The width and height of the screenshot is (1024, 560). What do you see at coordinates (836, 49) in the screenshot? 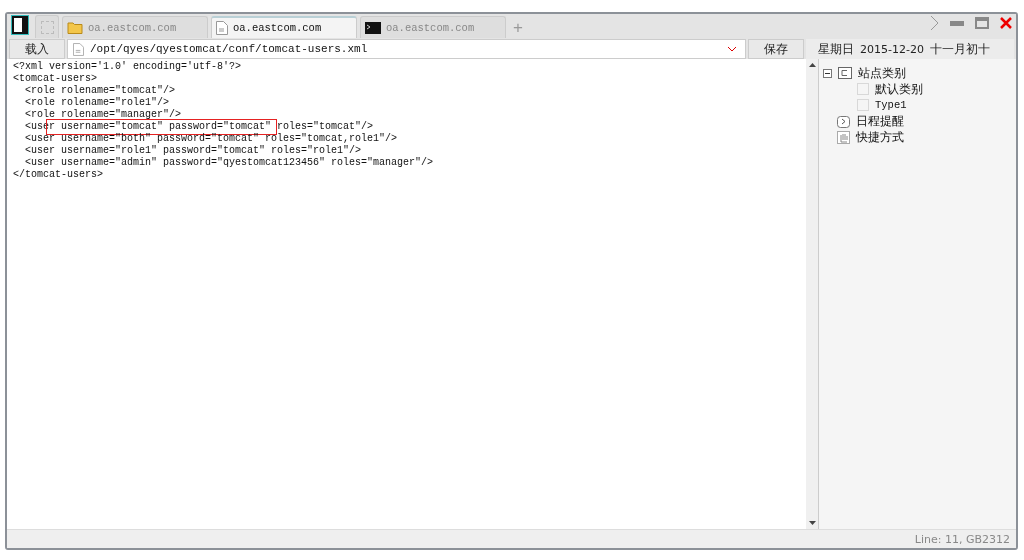
I see `weekday-label: 星期日` at bounding box center [836, 49].